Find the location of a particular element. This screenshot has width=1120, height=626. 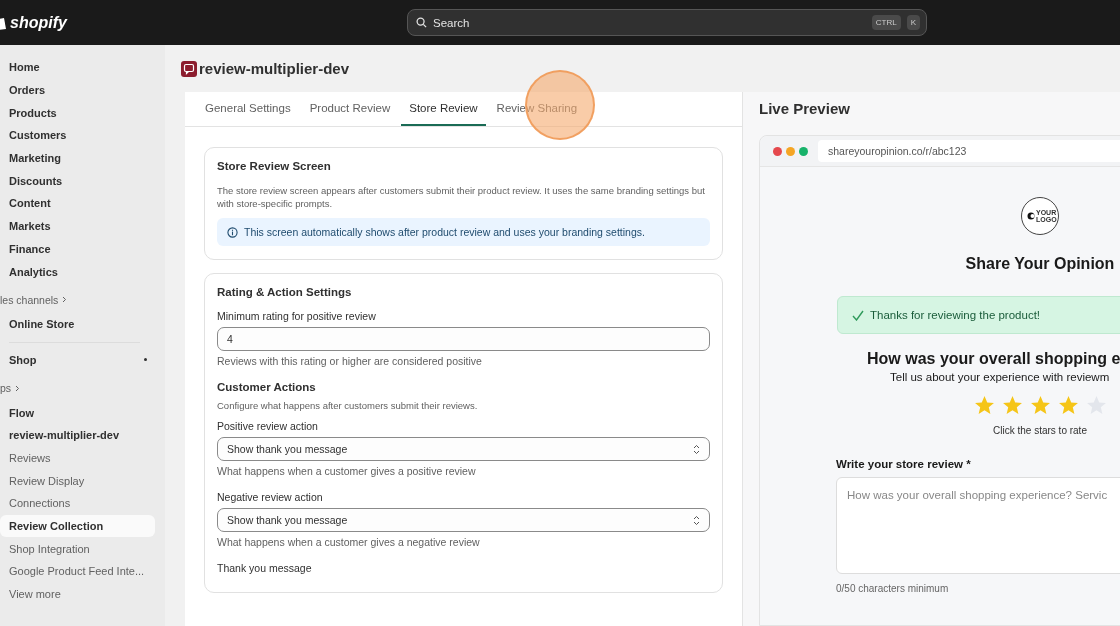

sidebar-label: Review Collection is located at coordinates (56, 526).